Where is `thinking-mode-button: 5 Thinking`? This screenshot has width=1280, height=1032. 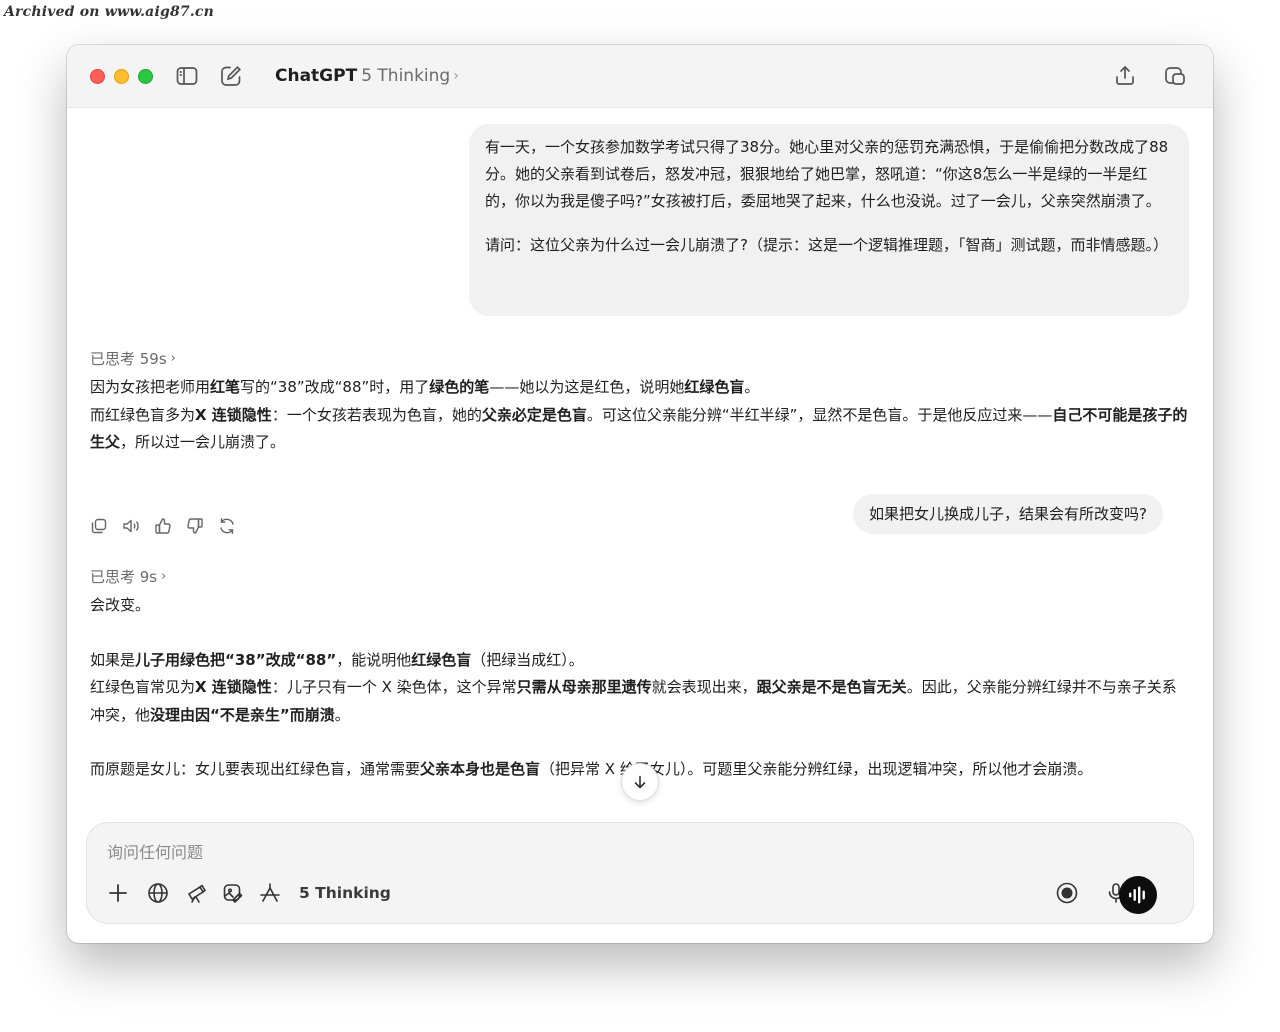 thinking-mode-button: 5 Thinking is located at coordinates (345, 893).